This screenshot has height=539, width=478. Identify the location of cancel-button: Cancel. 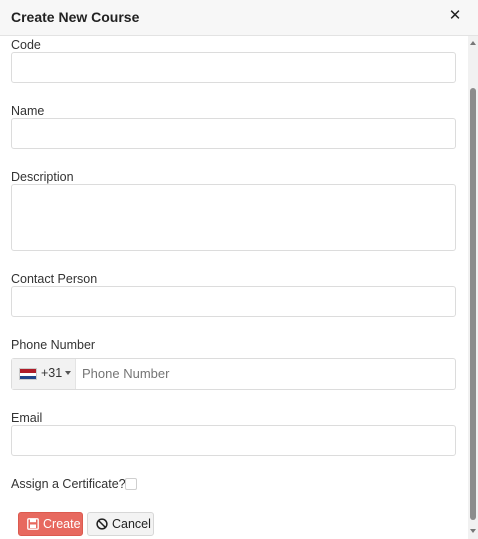
(120, 524).